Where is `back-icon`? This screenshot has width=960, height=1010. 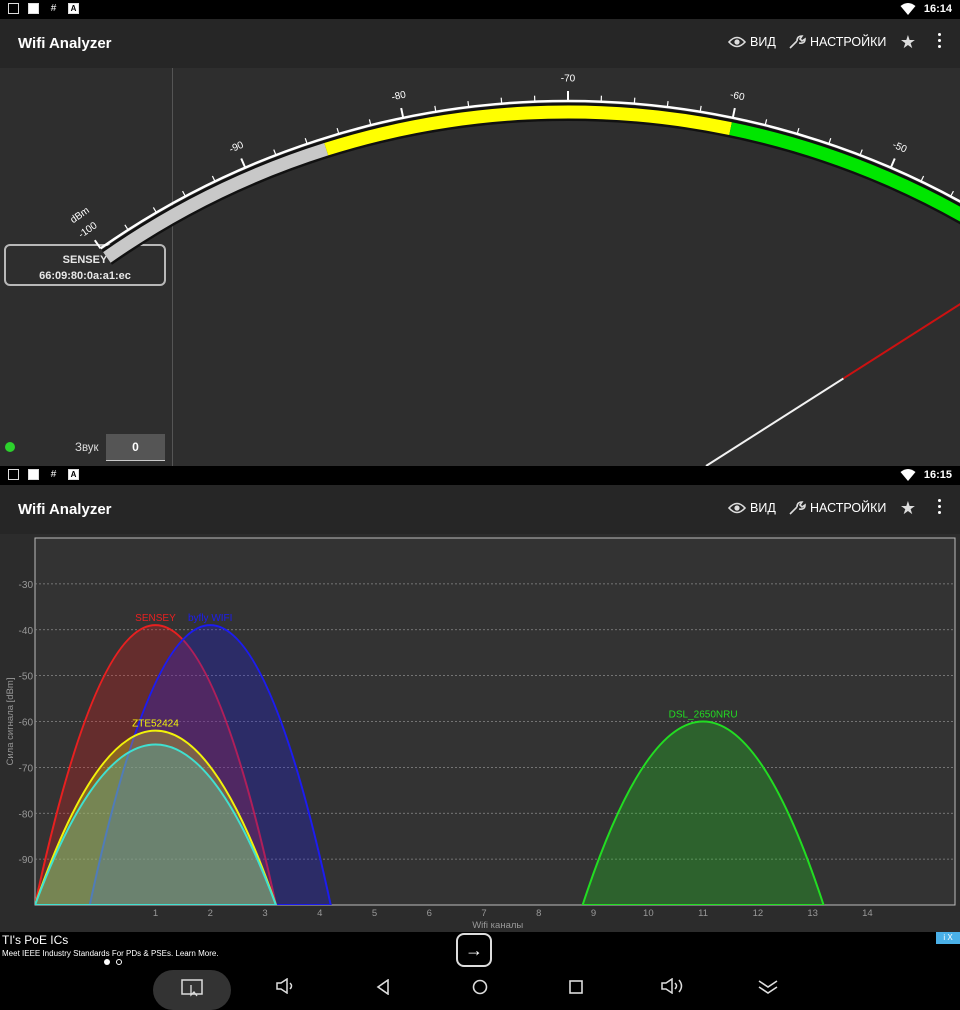
back-icon is located at coordinates (383, 987).